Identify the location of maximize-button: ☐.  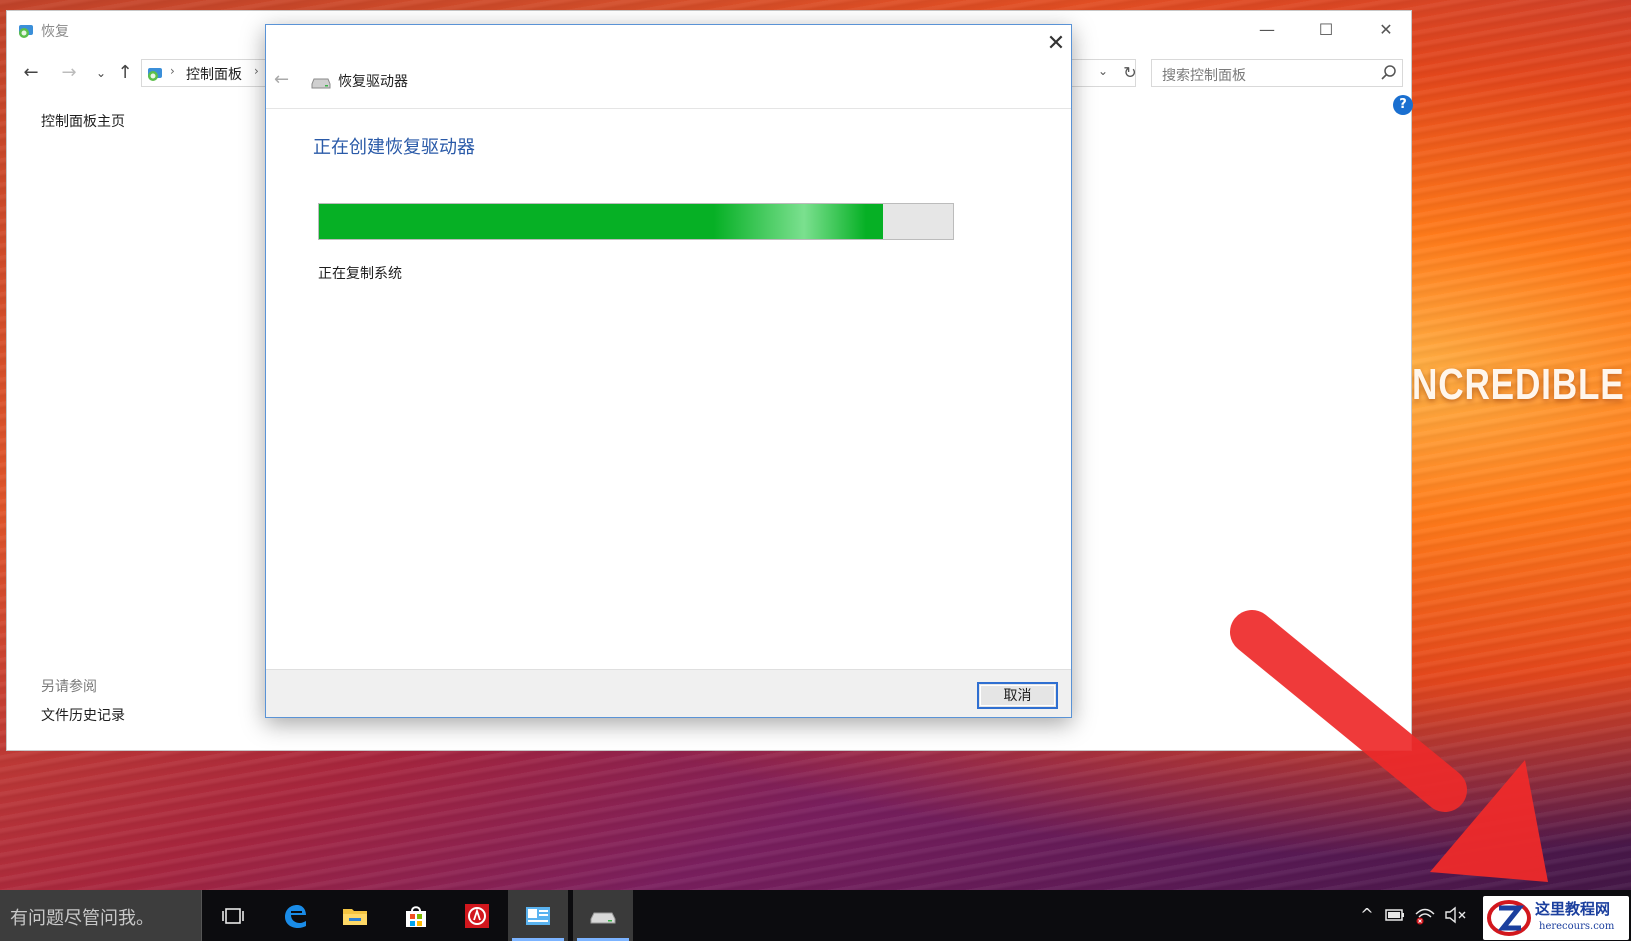
(1326, 30).